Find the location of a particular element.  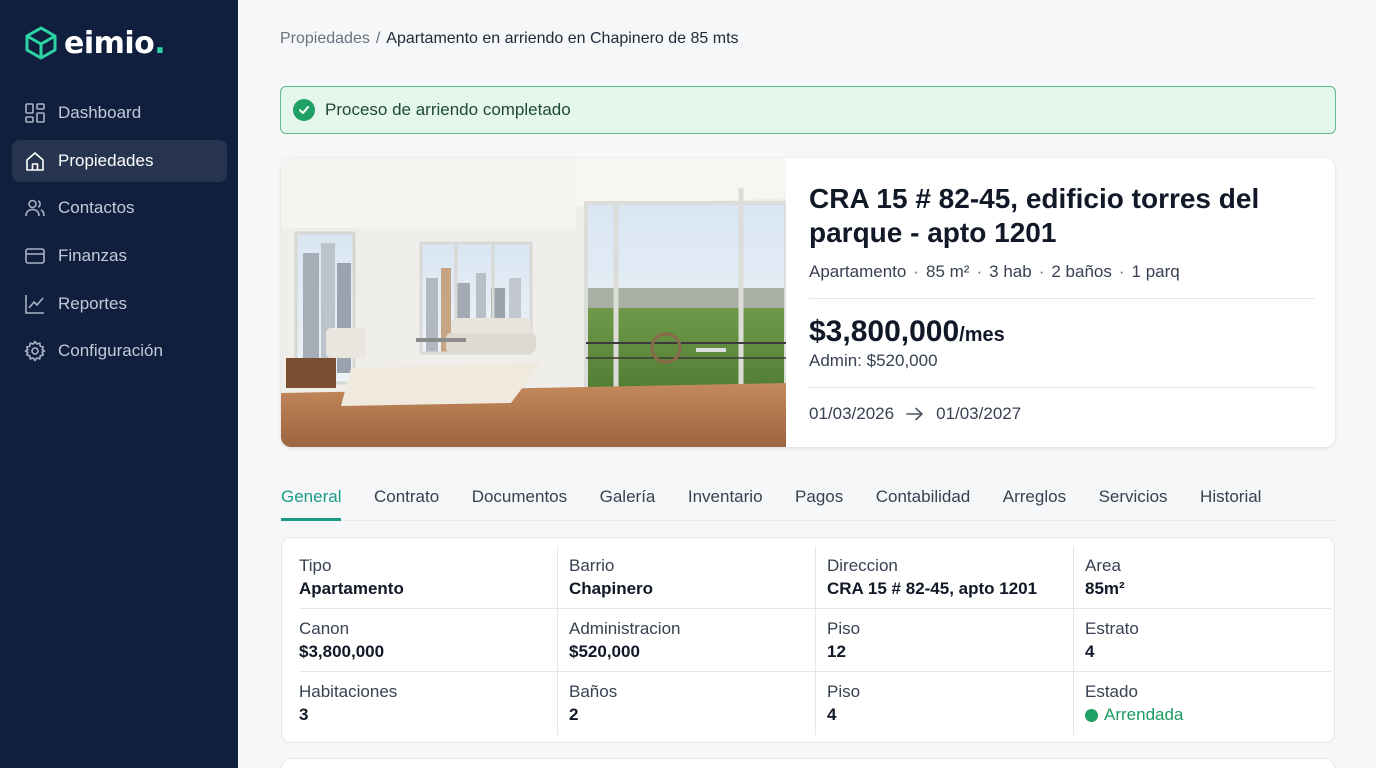

detail-cell: Estrato 4 is located at coordinates (1202, 640).